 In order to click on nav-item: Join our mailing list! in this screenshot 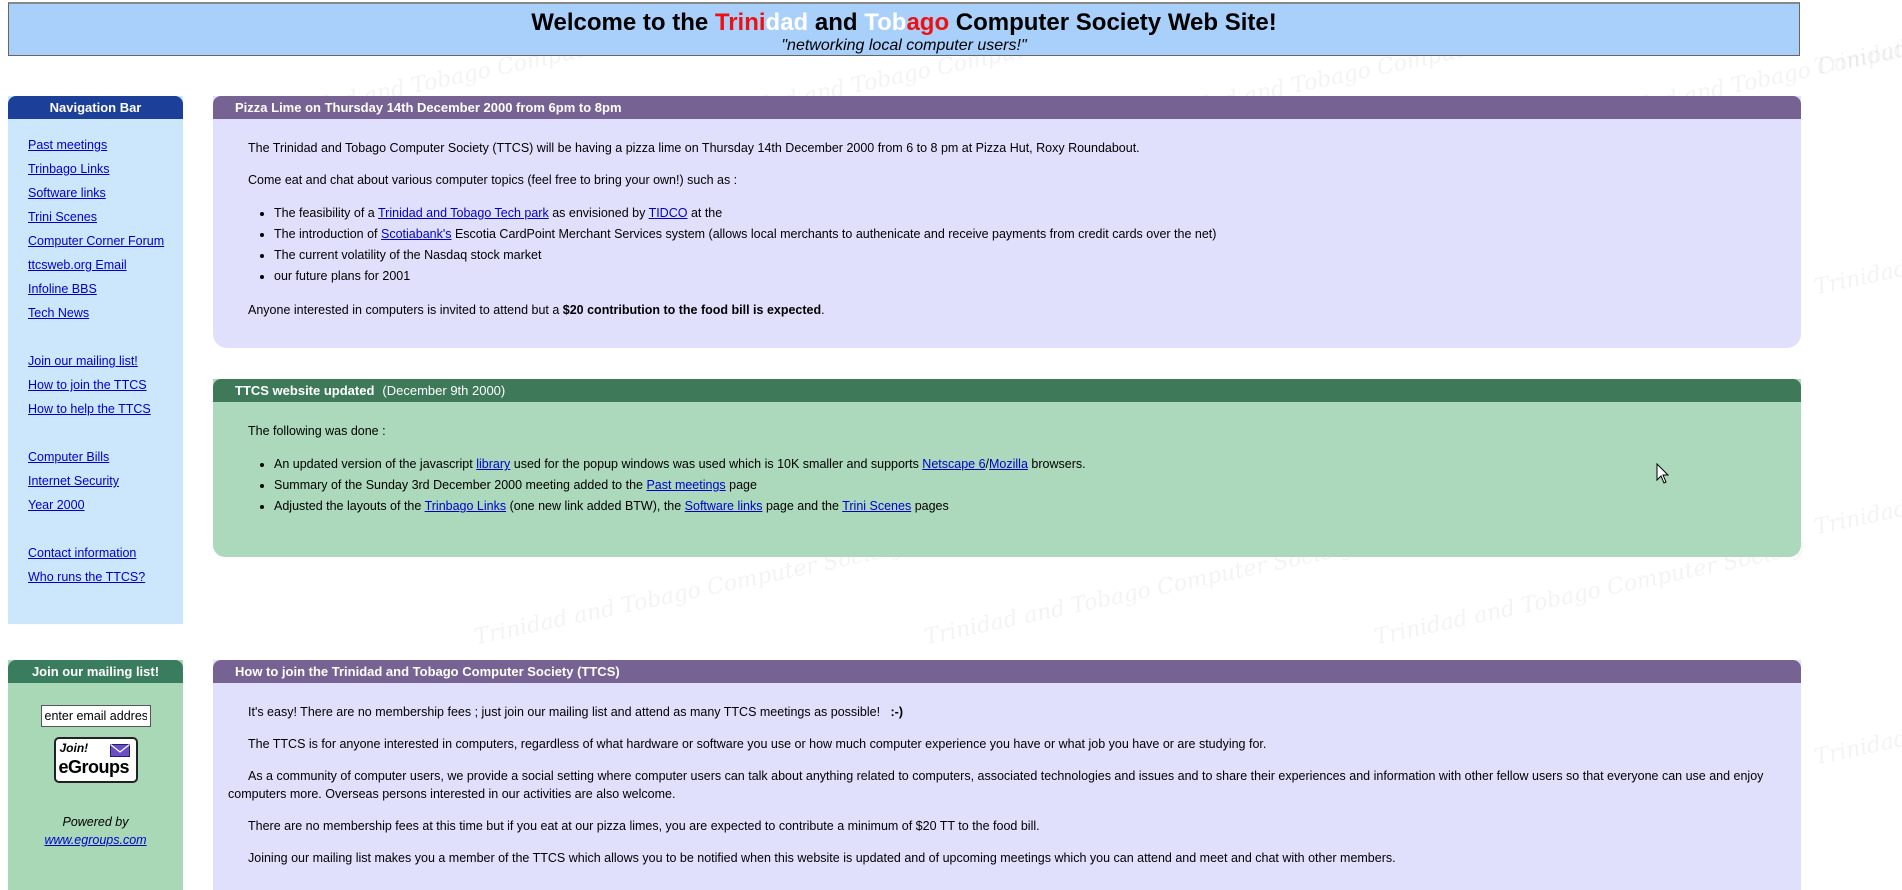, I will do `click(105, 361)`.